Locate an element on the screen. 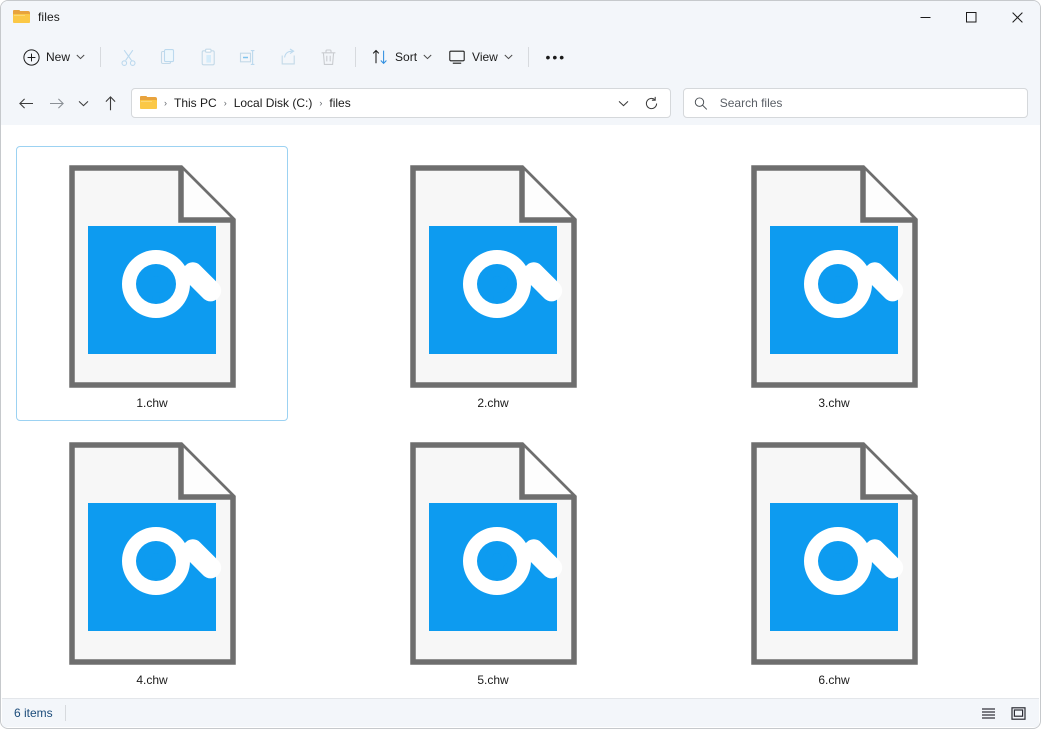 This screenshot has height=729, width=1041. window-controls is located at coordinates (971, 17).